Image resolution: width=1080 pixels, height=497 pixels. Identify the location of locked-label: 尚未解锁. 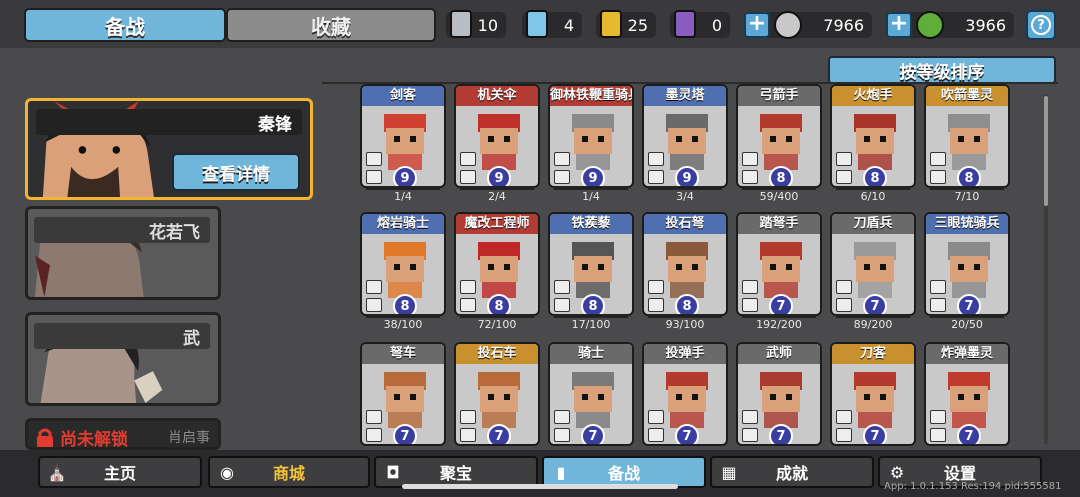
(82, 436).